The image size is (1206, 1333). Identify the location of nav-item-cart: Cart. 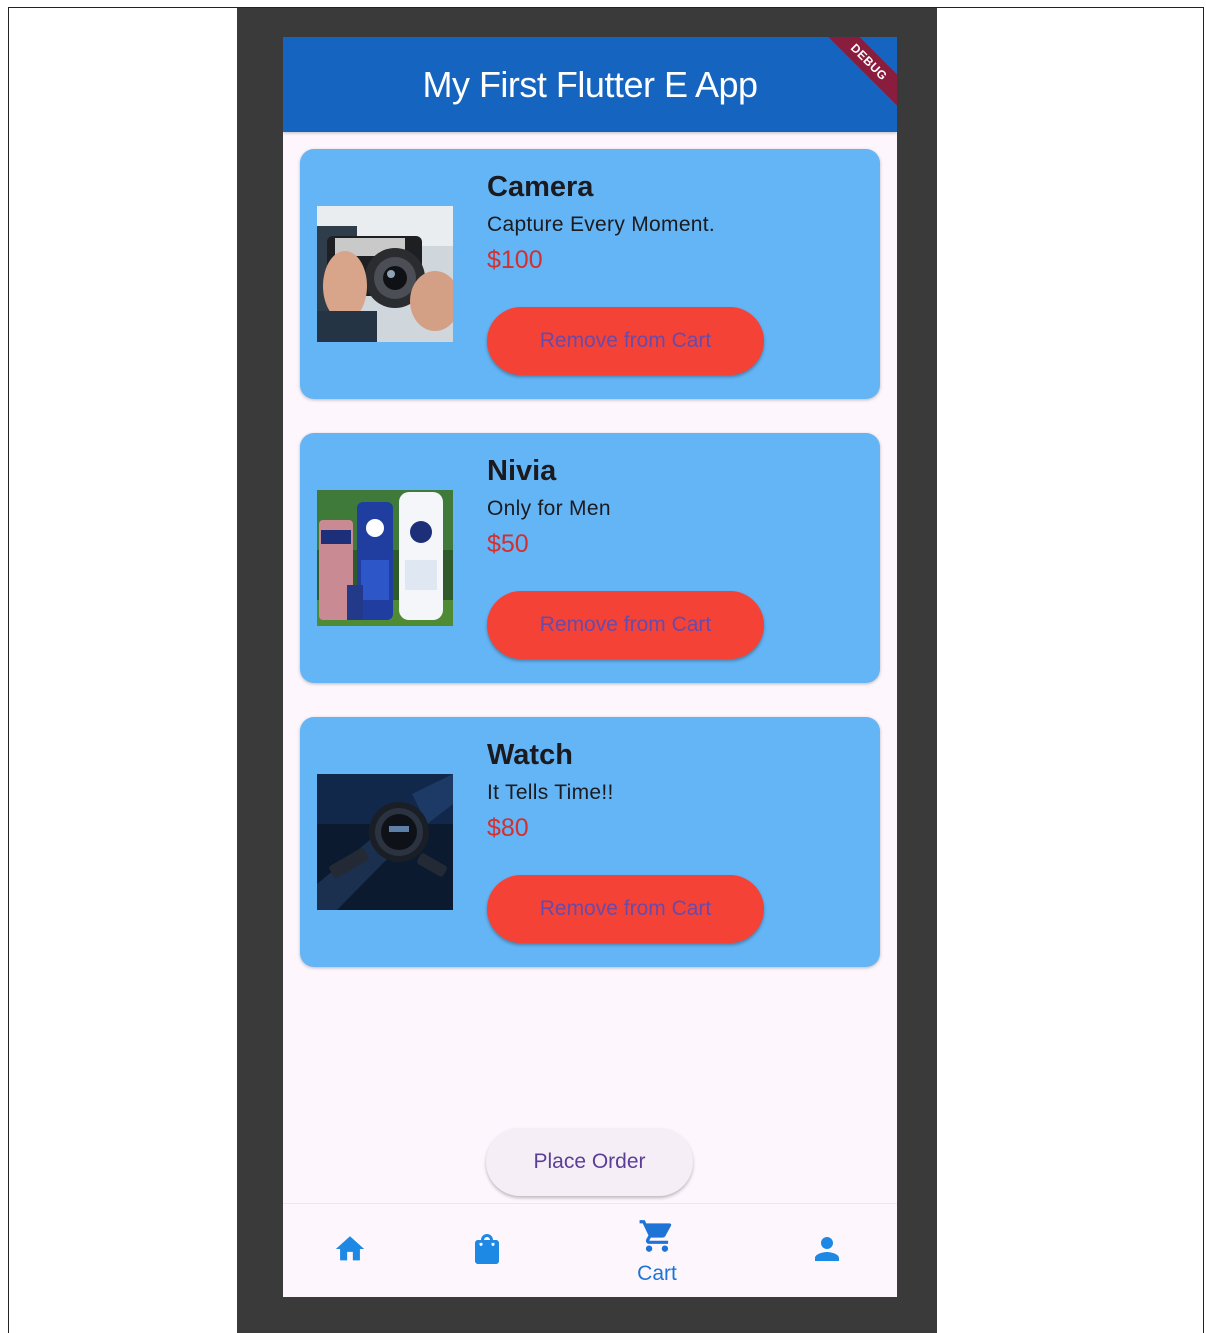
(657, 1250).